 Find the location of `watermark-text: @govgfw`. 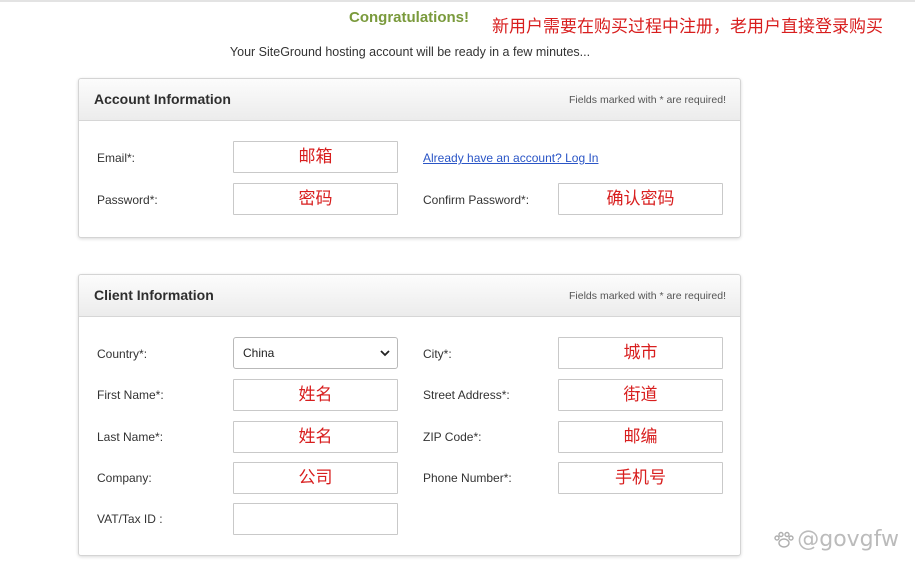

watermark-text: @govgfw is located at coordinates (848, 539).